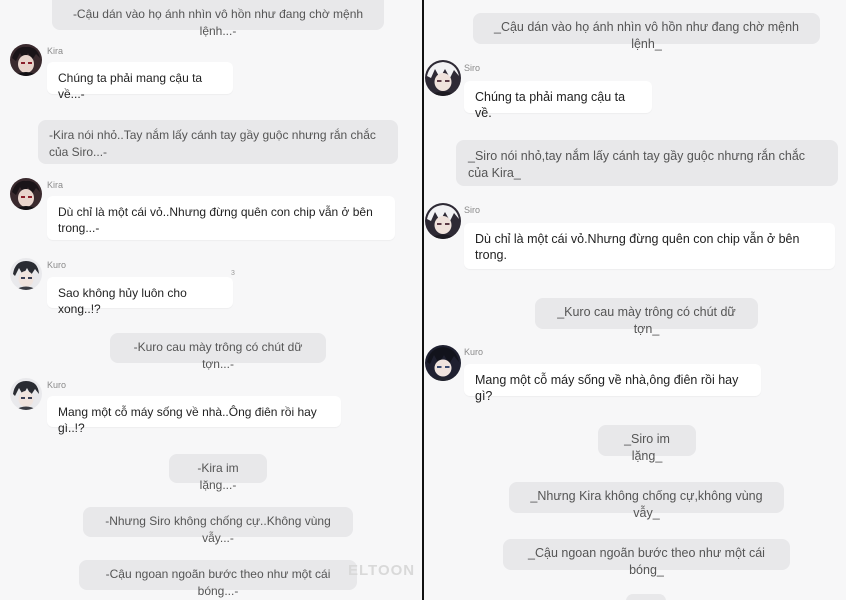 The image size is (846, 600). Describe the element at coordinates (558, 100) in the screenshot. I see `message-bubble: Chúng ta phải mang cậu ta về.` at that location.